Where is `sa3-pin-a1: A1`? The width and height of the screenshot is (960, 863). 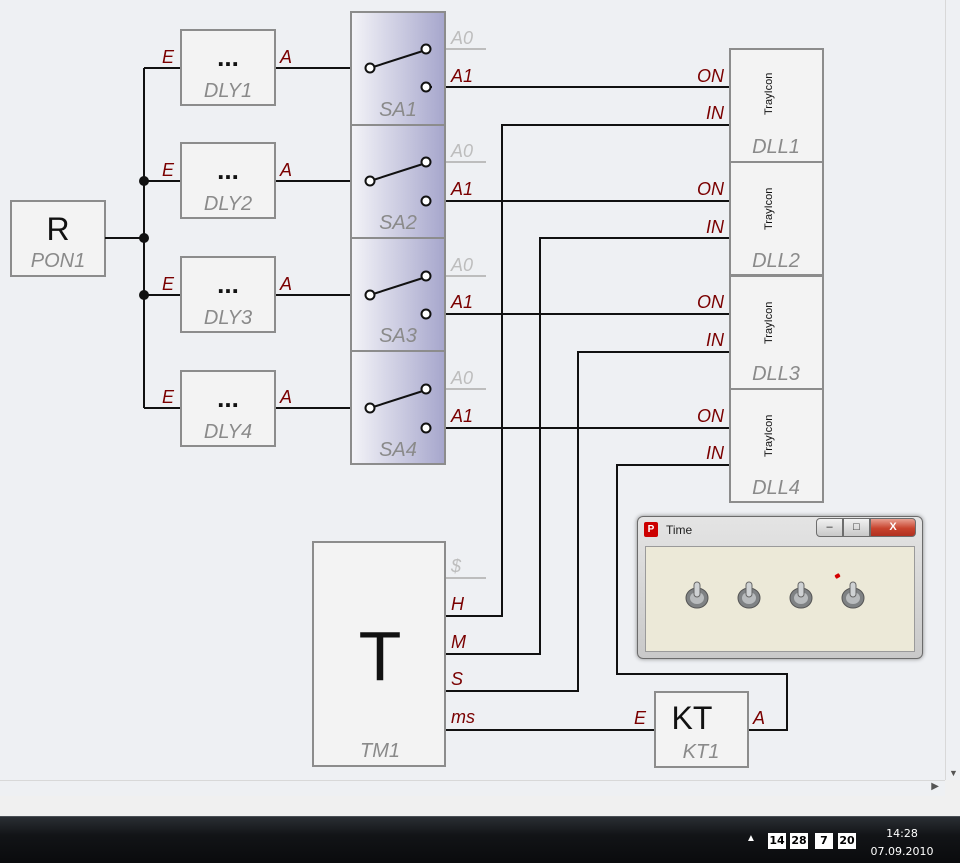 sa3-pin-a1: A1 is located at coordinates (461, 302).